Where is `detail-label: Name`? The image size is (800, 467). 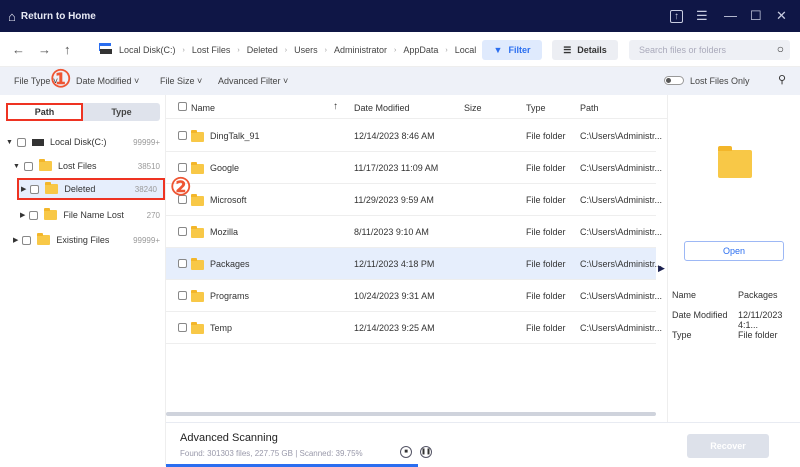 detail-label: Name is located at coordinates (684, 295).